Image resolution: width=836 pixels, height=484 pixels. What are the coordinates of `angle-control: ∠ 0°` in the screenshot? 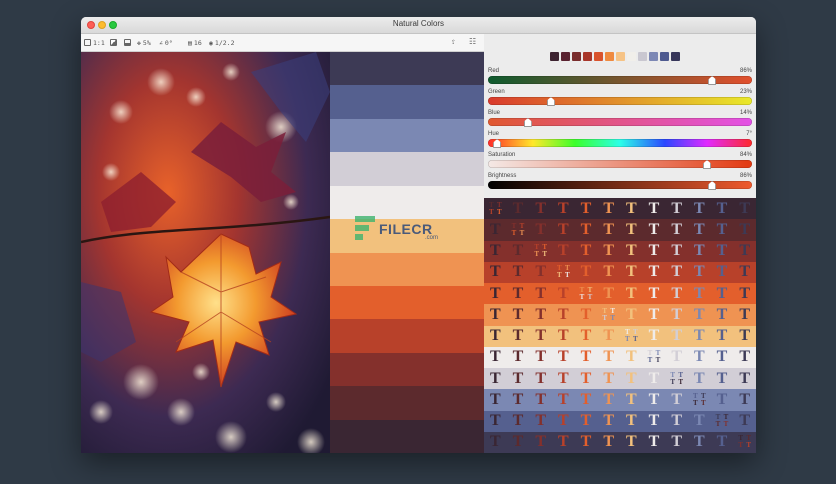 It's located at (166, 42).